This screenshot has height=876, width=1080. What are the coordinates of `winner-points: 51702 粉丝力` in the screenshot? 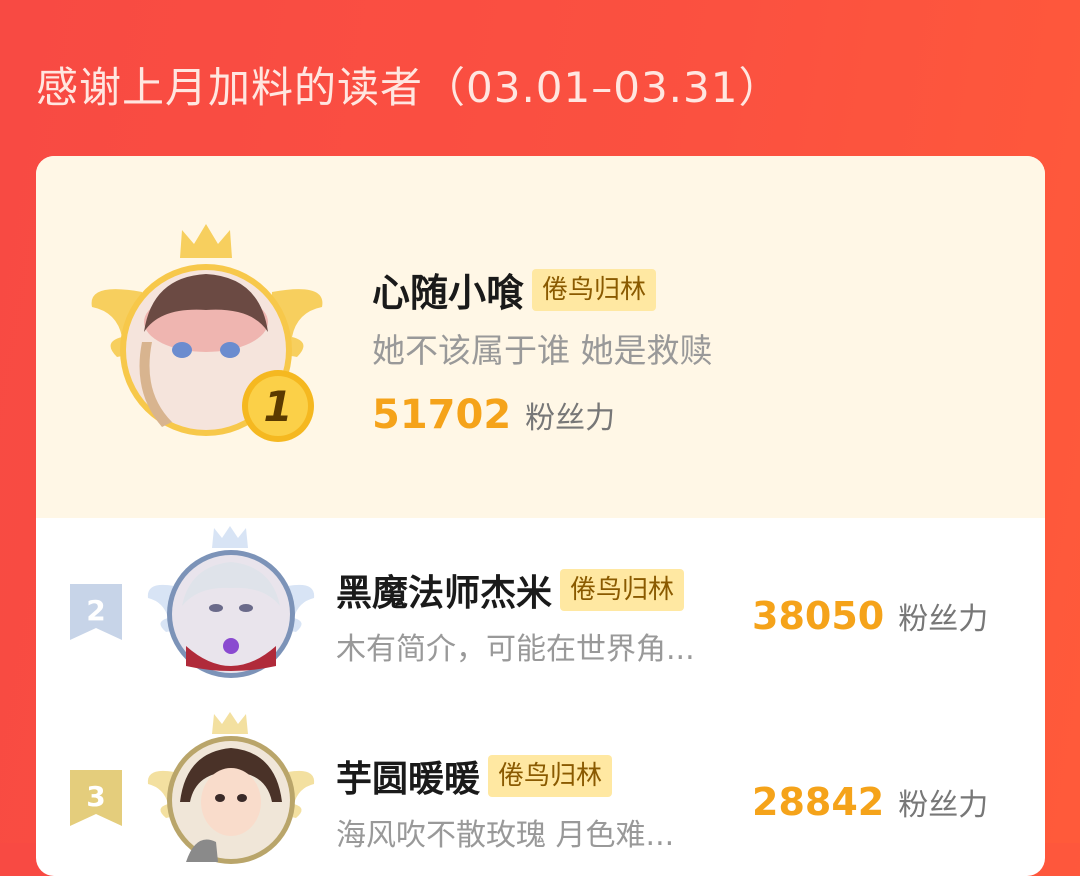 It's located at (493, 415).